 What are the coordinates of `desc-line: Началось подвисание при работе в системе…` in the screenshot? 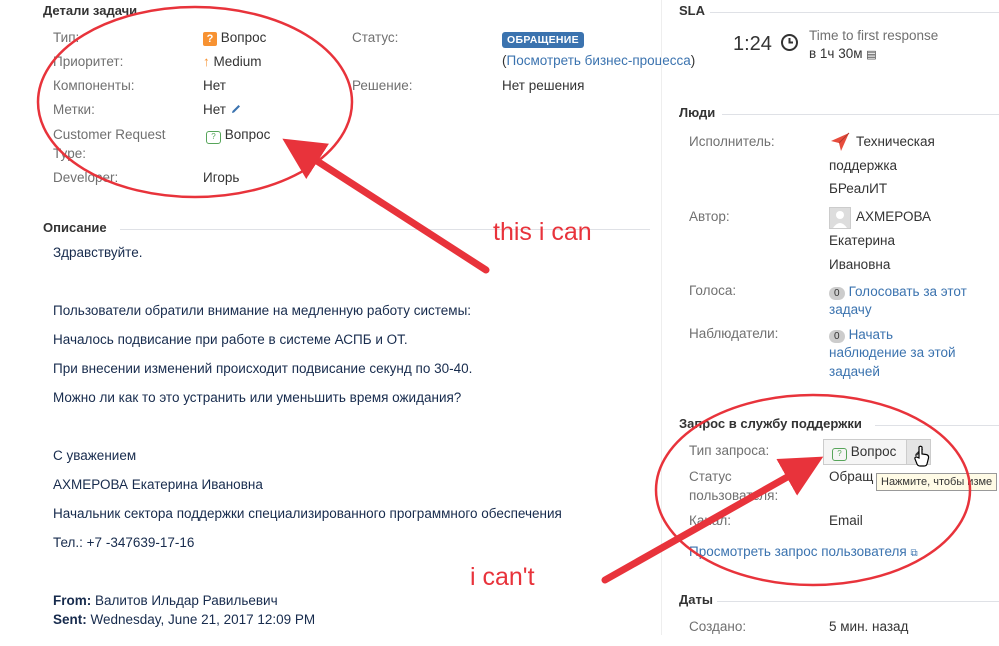 It's located at (230, 339).